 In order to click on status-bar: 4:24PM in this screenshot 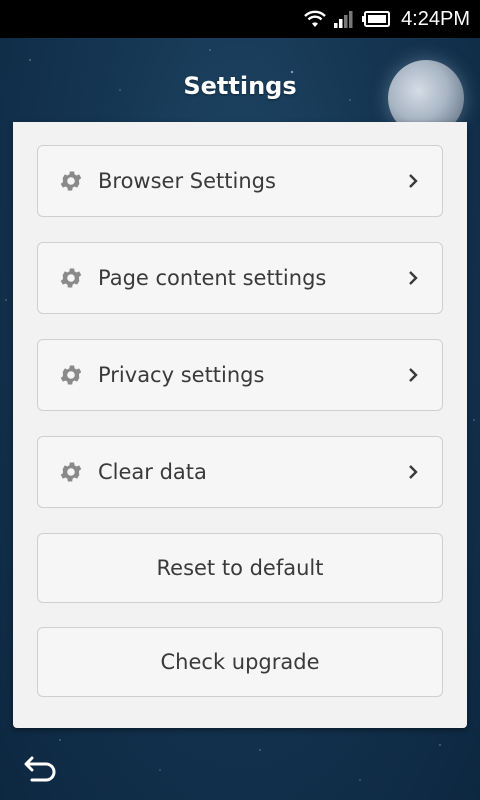, I will do `click(240, 19)`.